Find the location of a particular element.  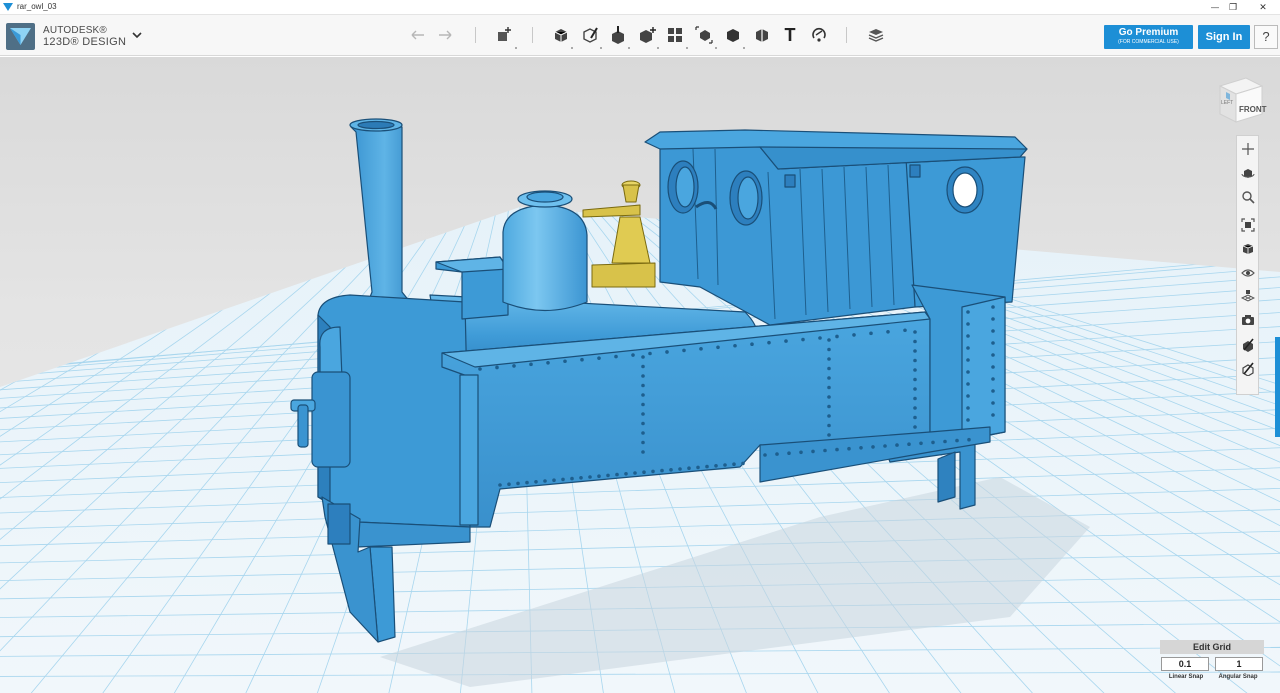

undo-icon is located at coordinates (417, 35).